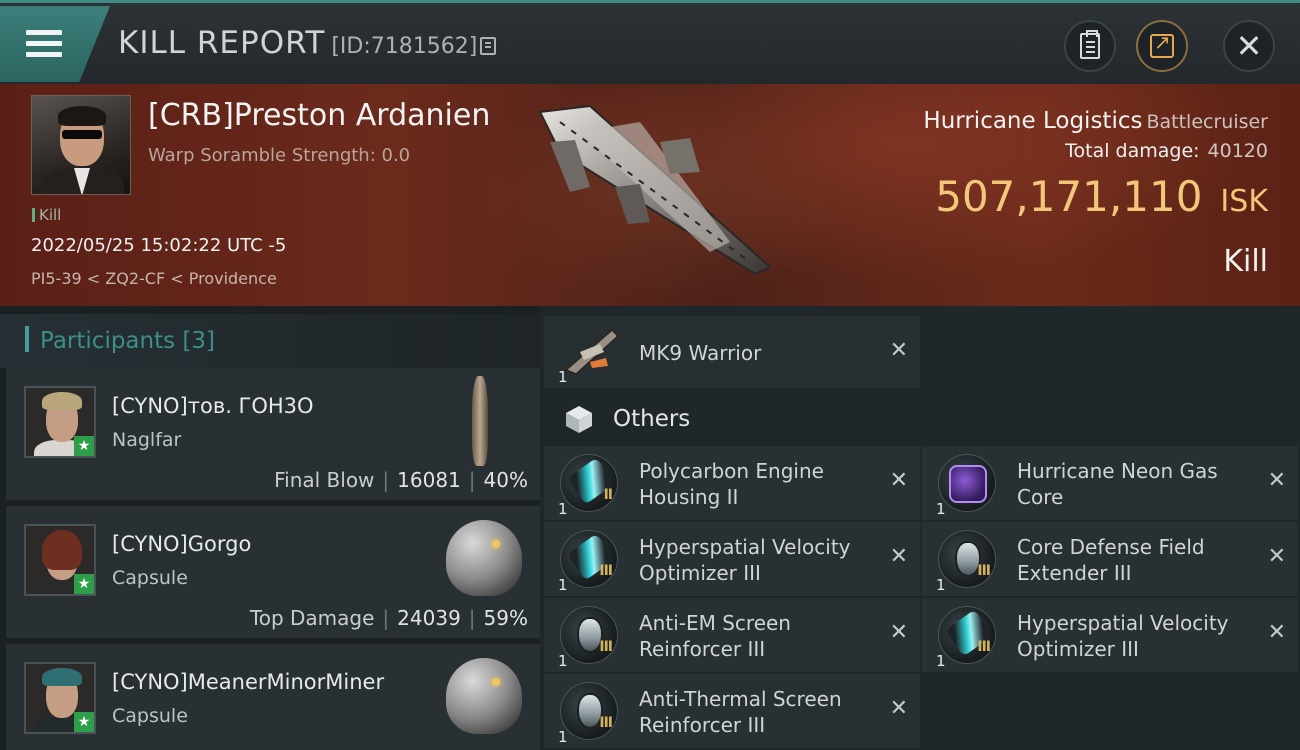  What do you see at coordinates (655, 190) in the screenshot?
I see `victim-ship-image` at bounding box center [655, 190].